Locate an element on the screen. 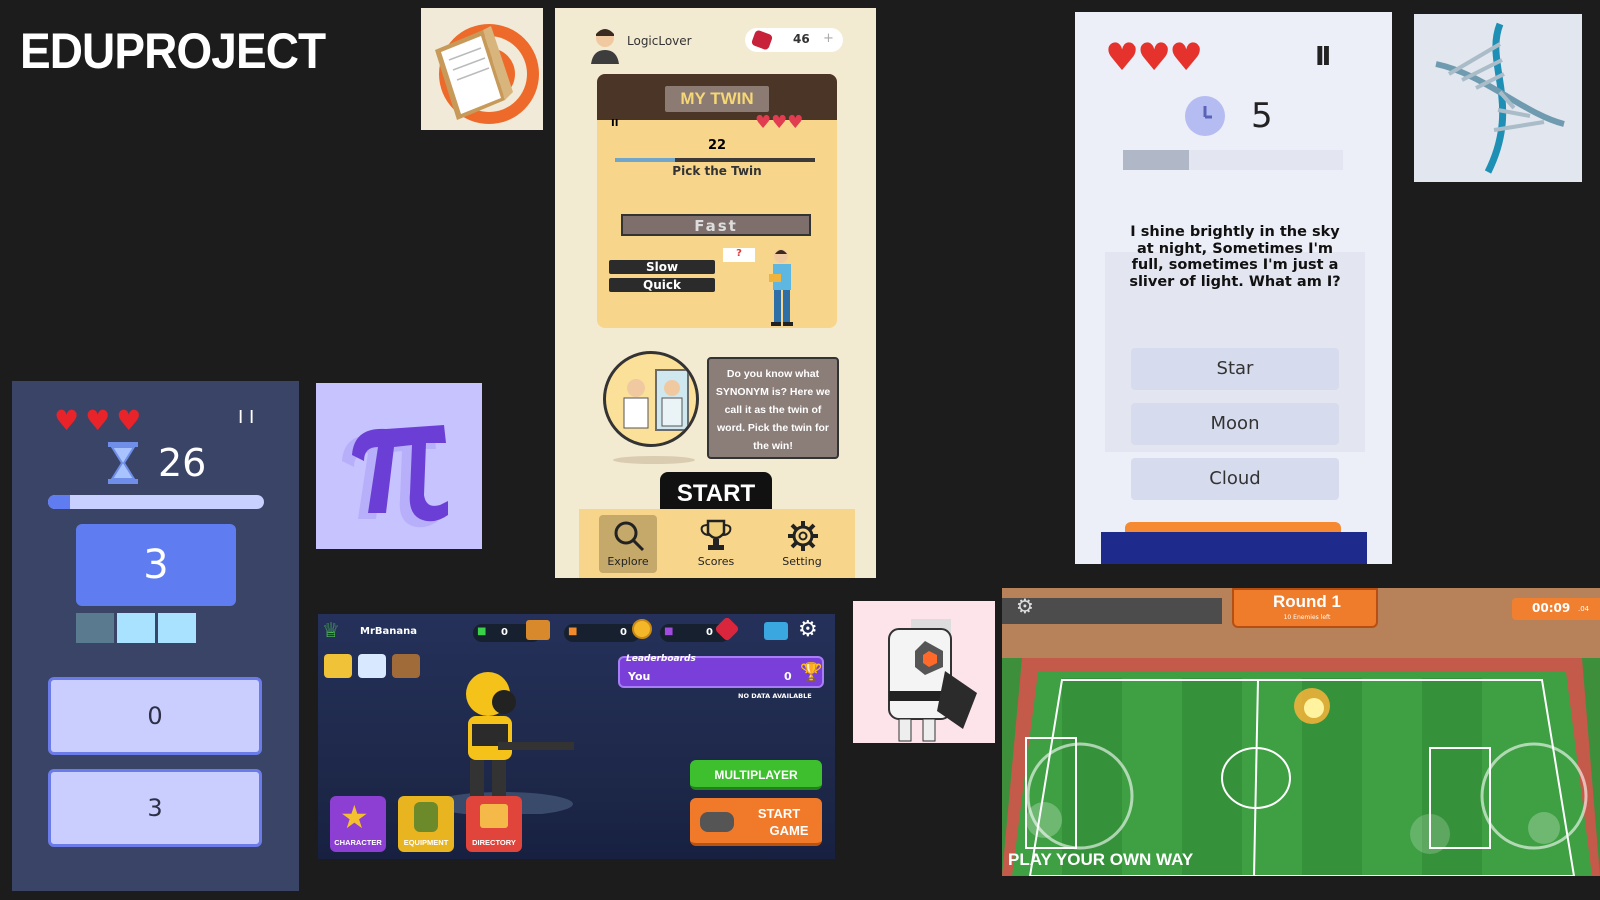  player-name: MrBanana is located at coordinates (388, 631).